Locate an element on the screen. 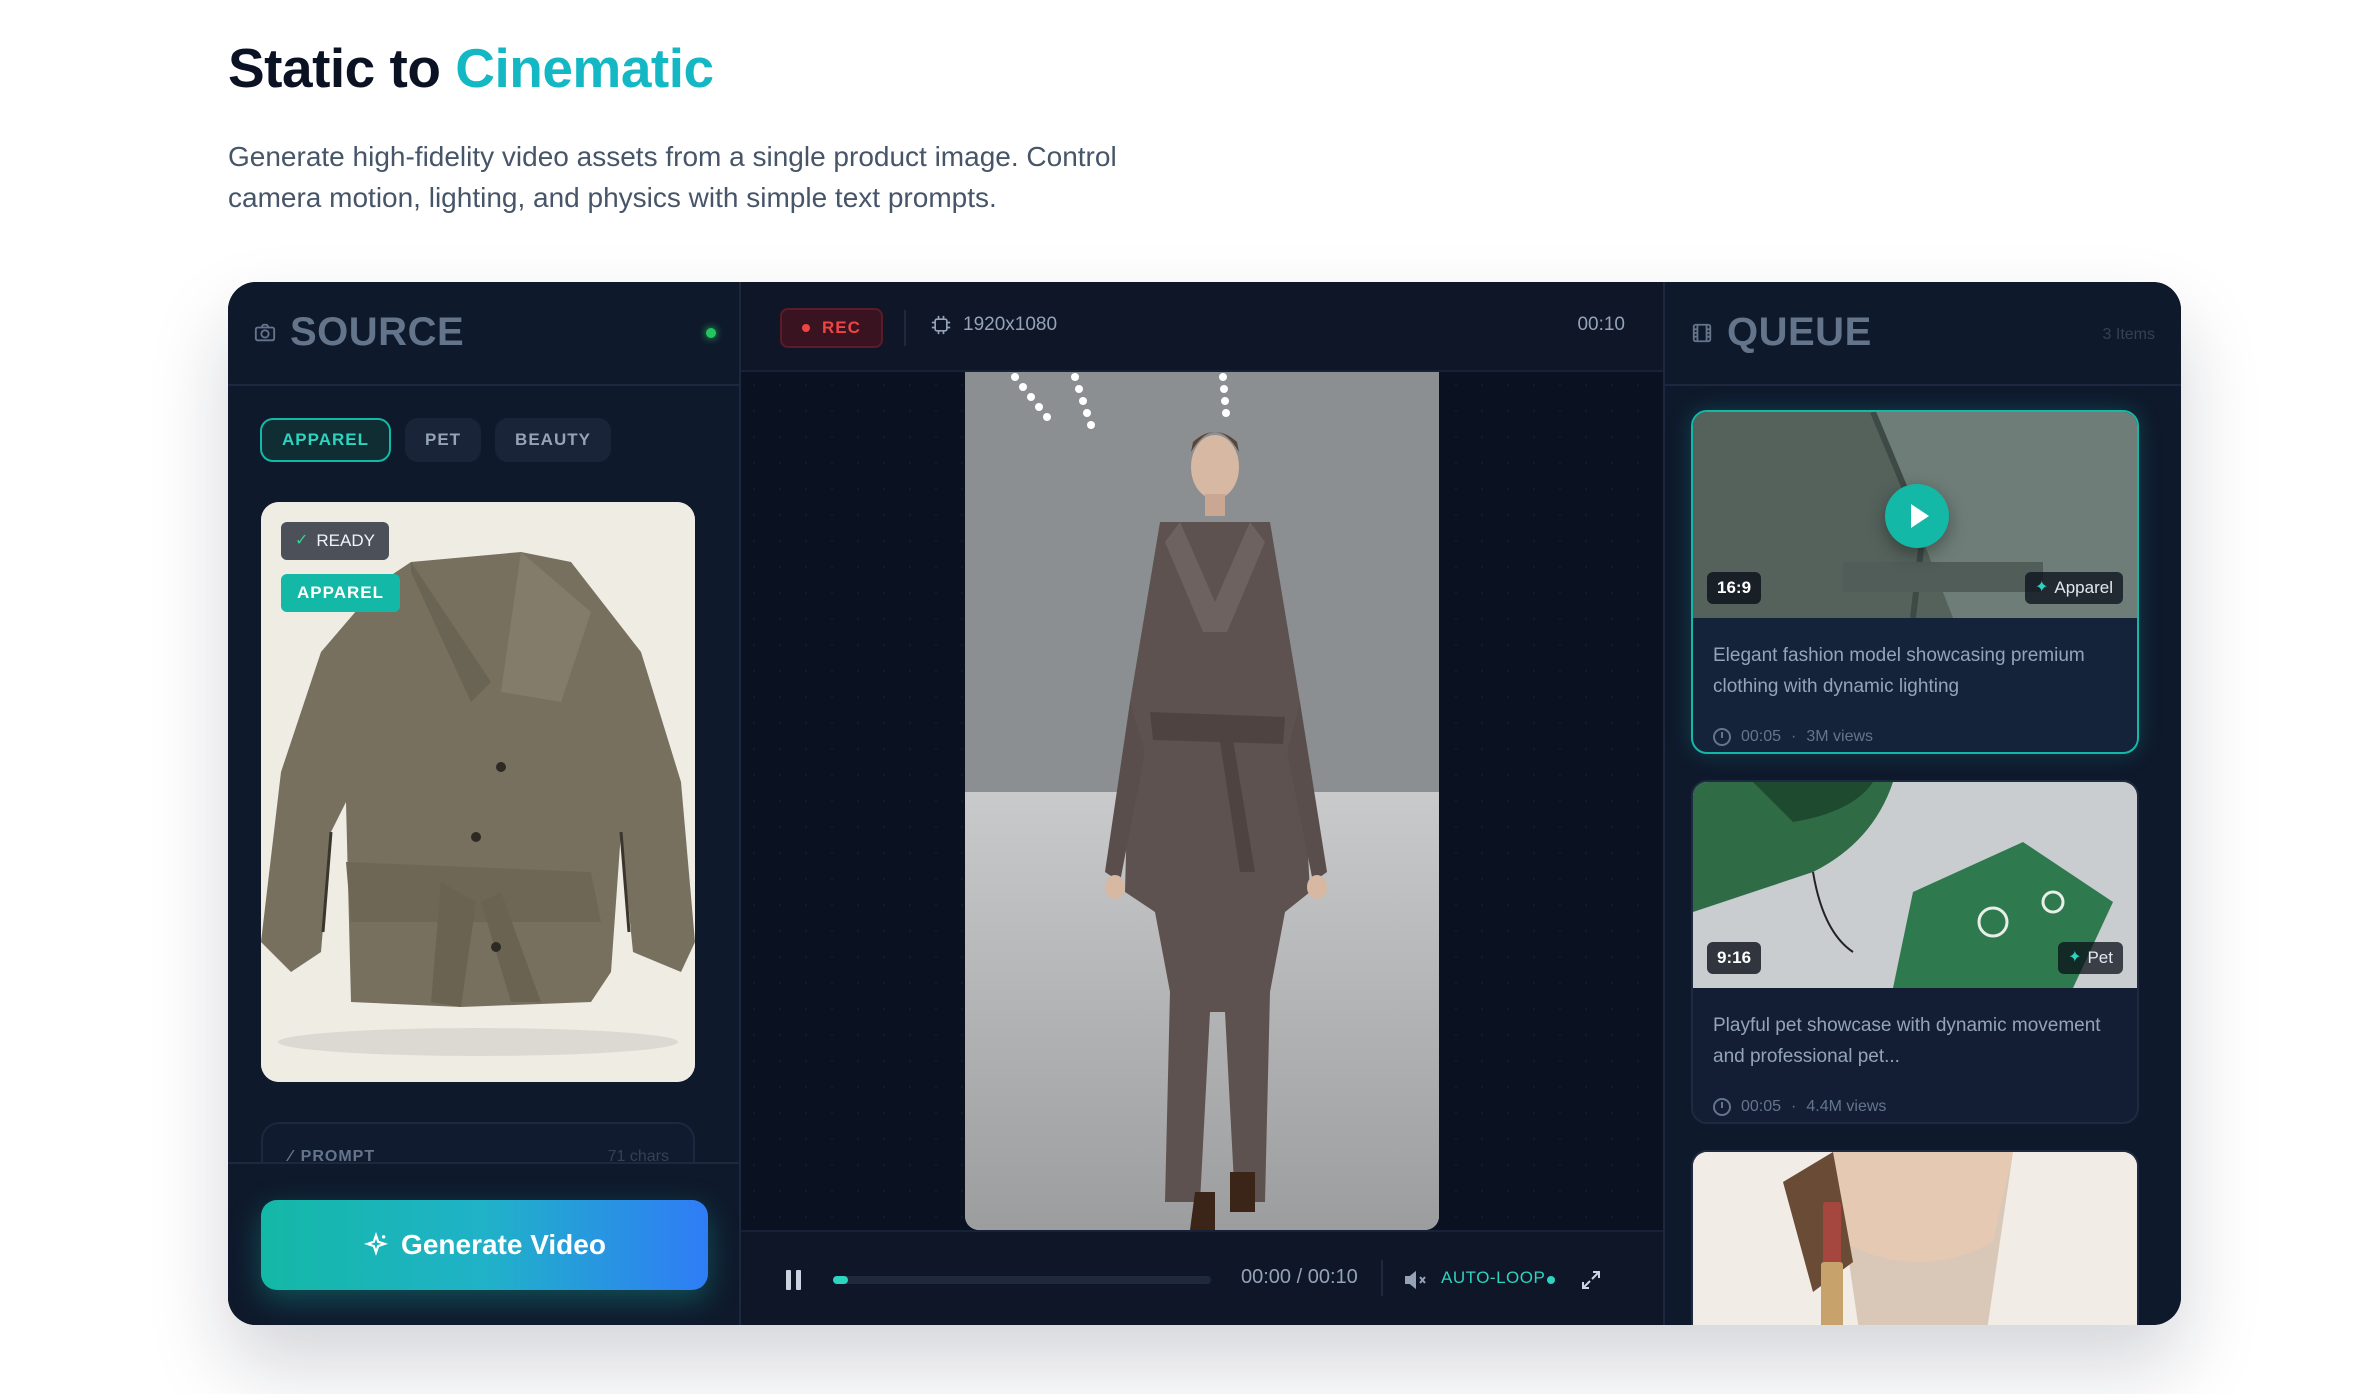 This screenshot has height=1394, width=2358. page-title: Static to Cinematic is located at coordinates (471, 68).